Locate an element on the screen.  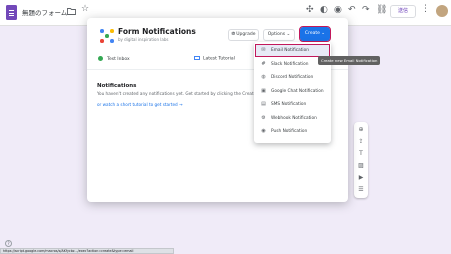
addon-subtitle: by digital inspiration labs is located at coordinates (143, 39).